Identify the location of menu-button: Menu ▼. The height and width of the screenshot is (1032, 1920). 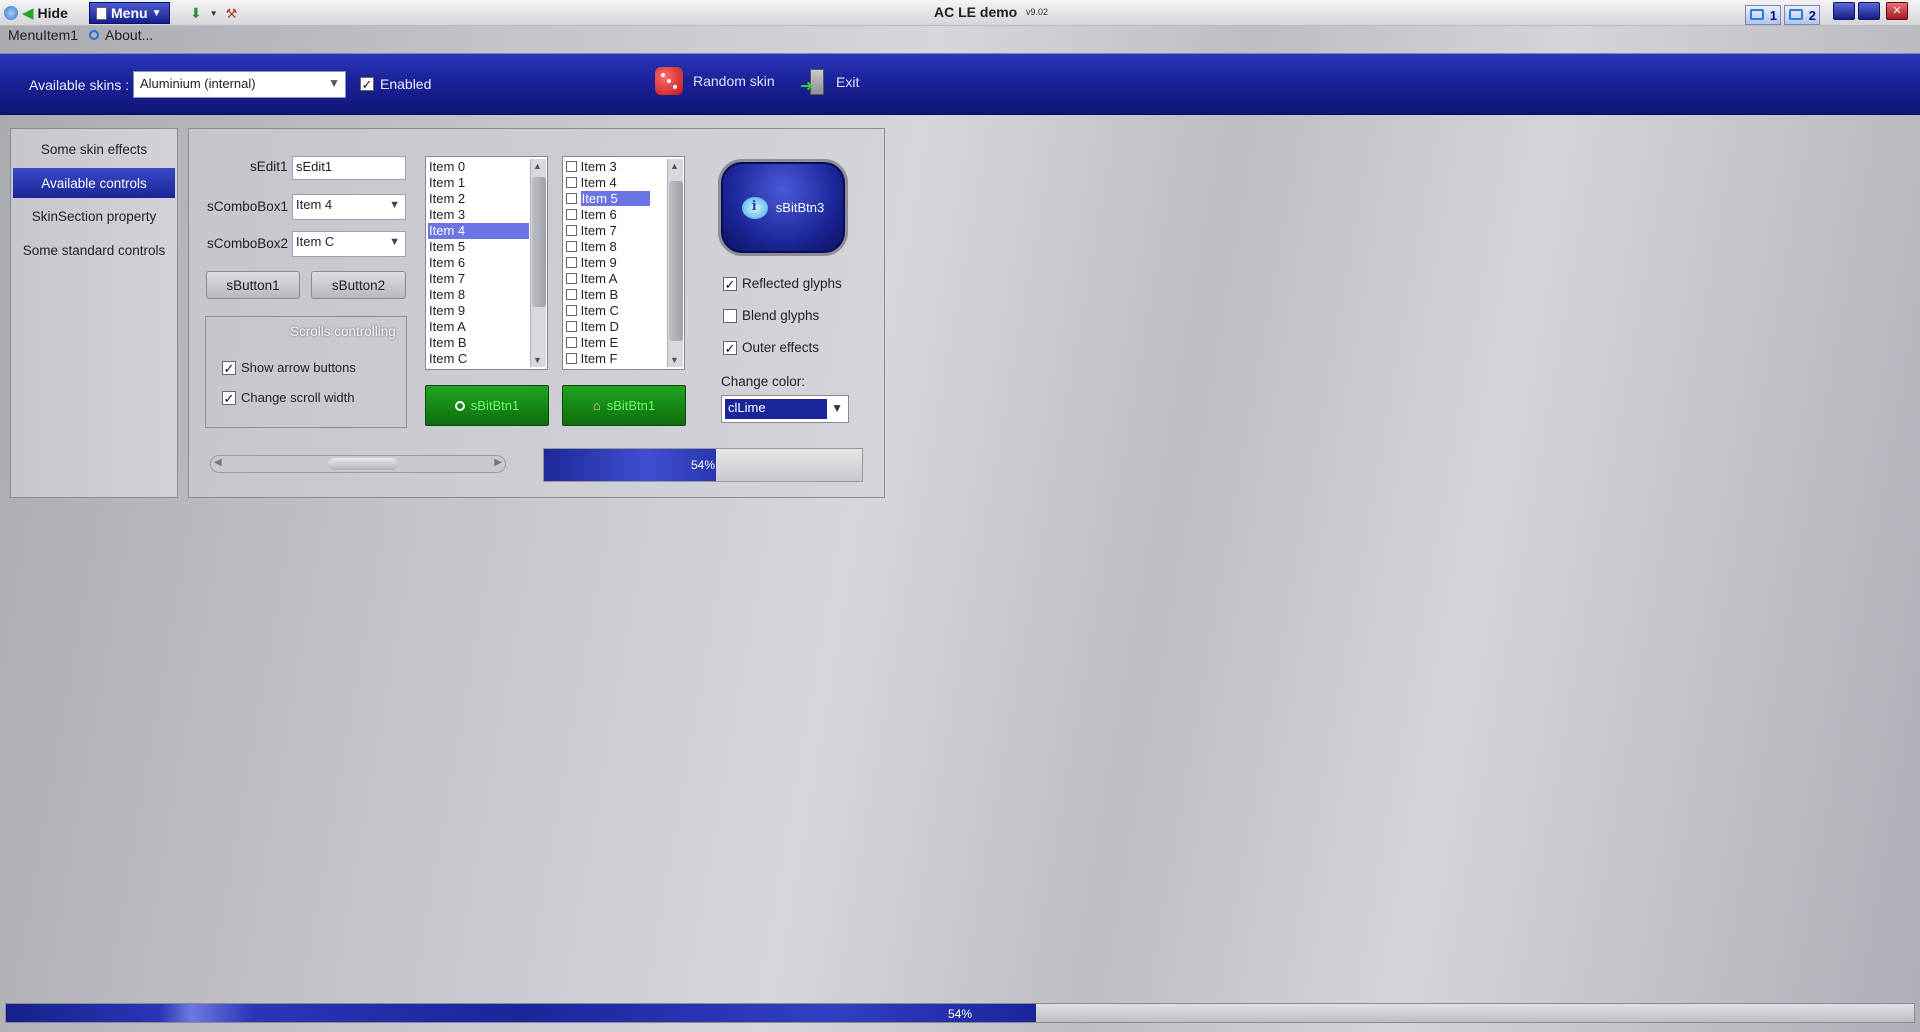
(130, 13).